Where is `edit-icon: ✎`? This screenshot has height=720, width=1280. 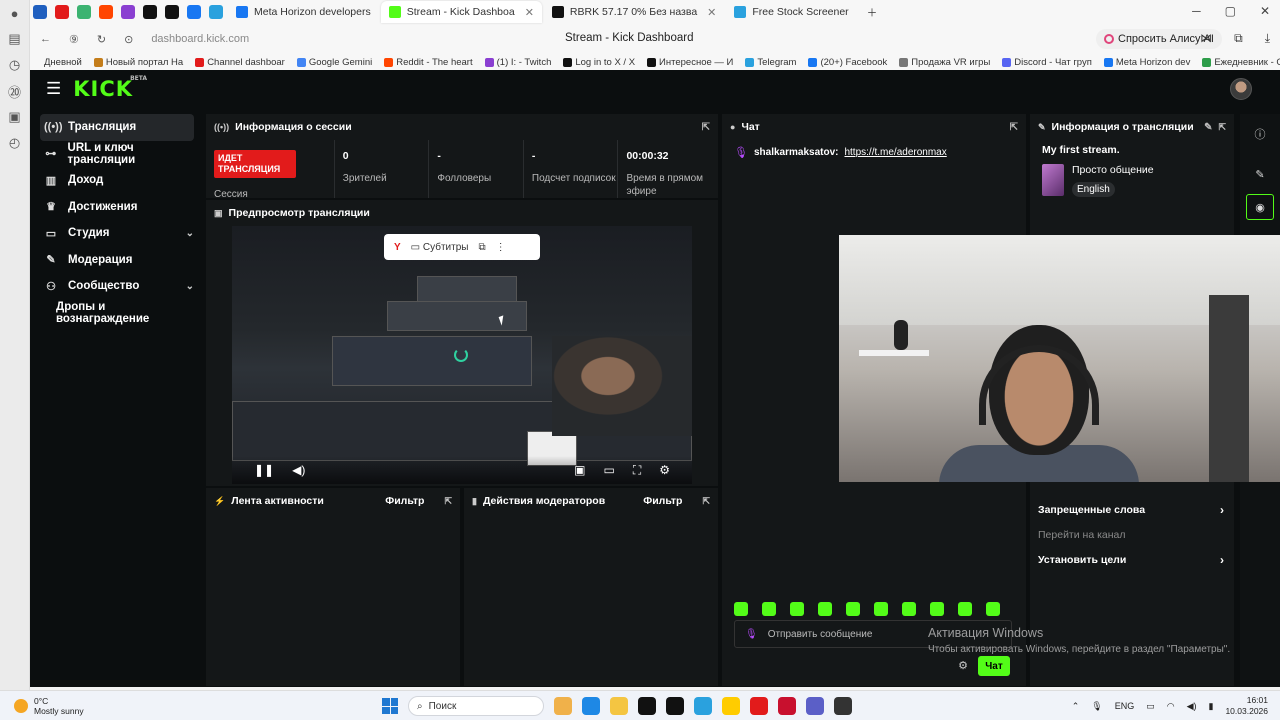
edit-icon: ✎ is located at coordinates (1208, 127).